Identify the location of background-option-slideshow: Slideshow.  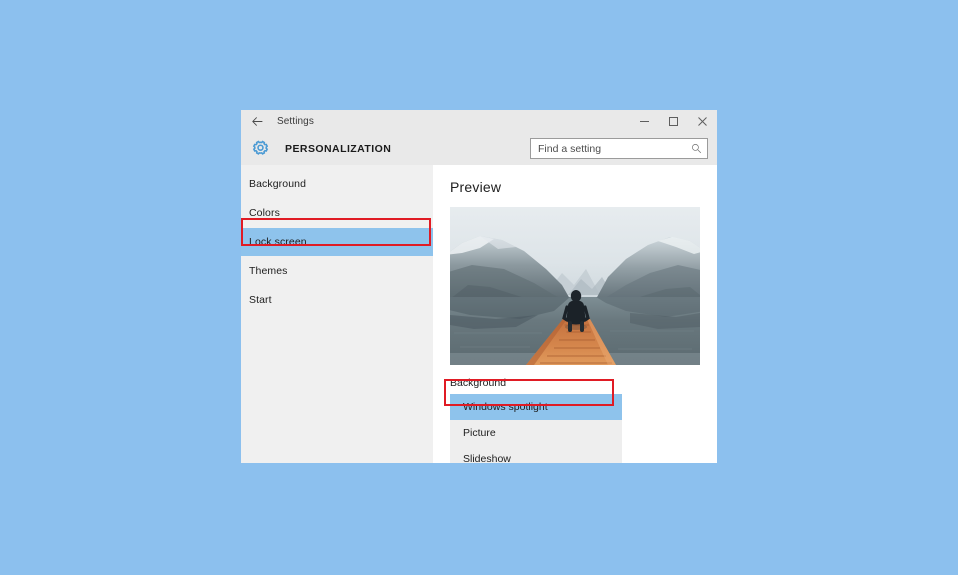
(536, 454).